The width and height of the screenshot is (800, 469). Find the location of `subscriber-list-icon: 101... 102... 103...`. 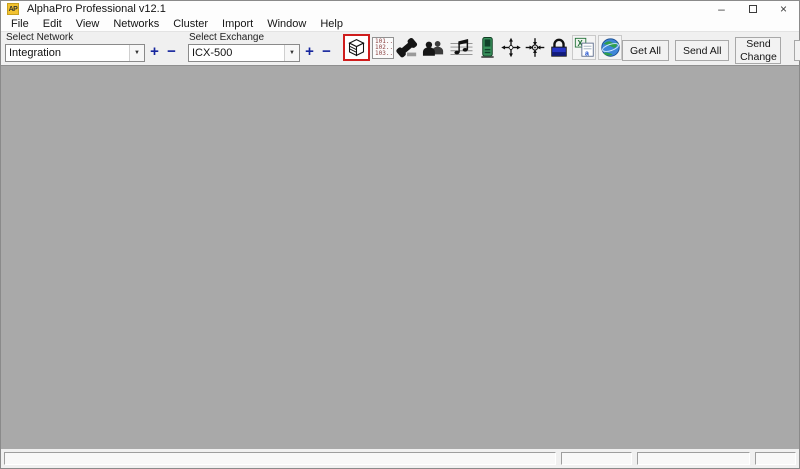

subscriber-list-icon: 101... 102... 103... is located at coordinates (383, 47).